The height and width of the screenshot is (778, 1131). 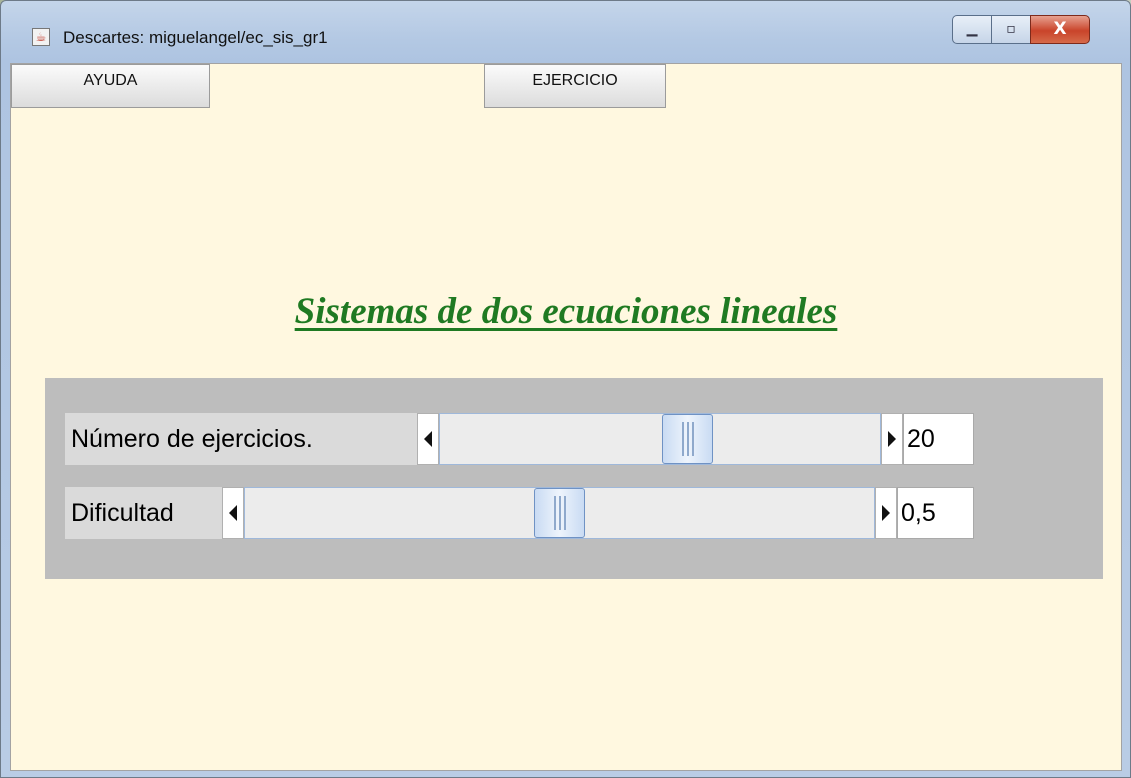 What do you see at coordinates (935, 513) in the screenshot?
I see `difficulty-value-field: 0,5` at bounding box center [935, 513].